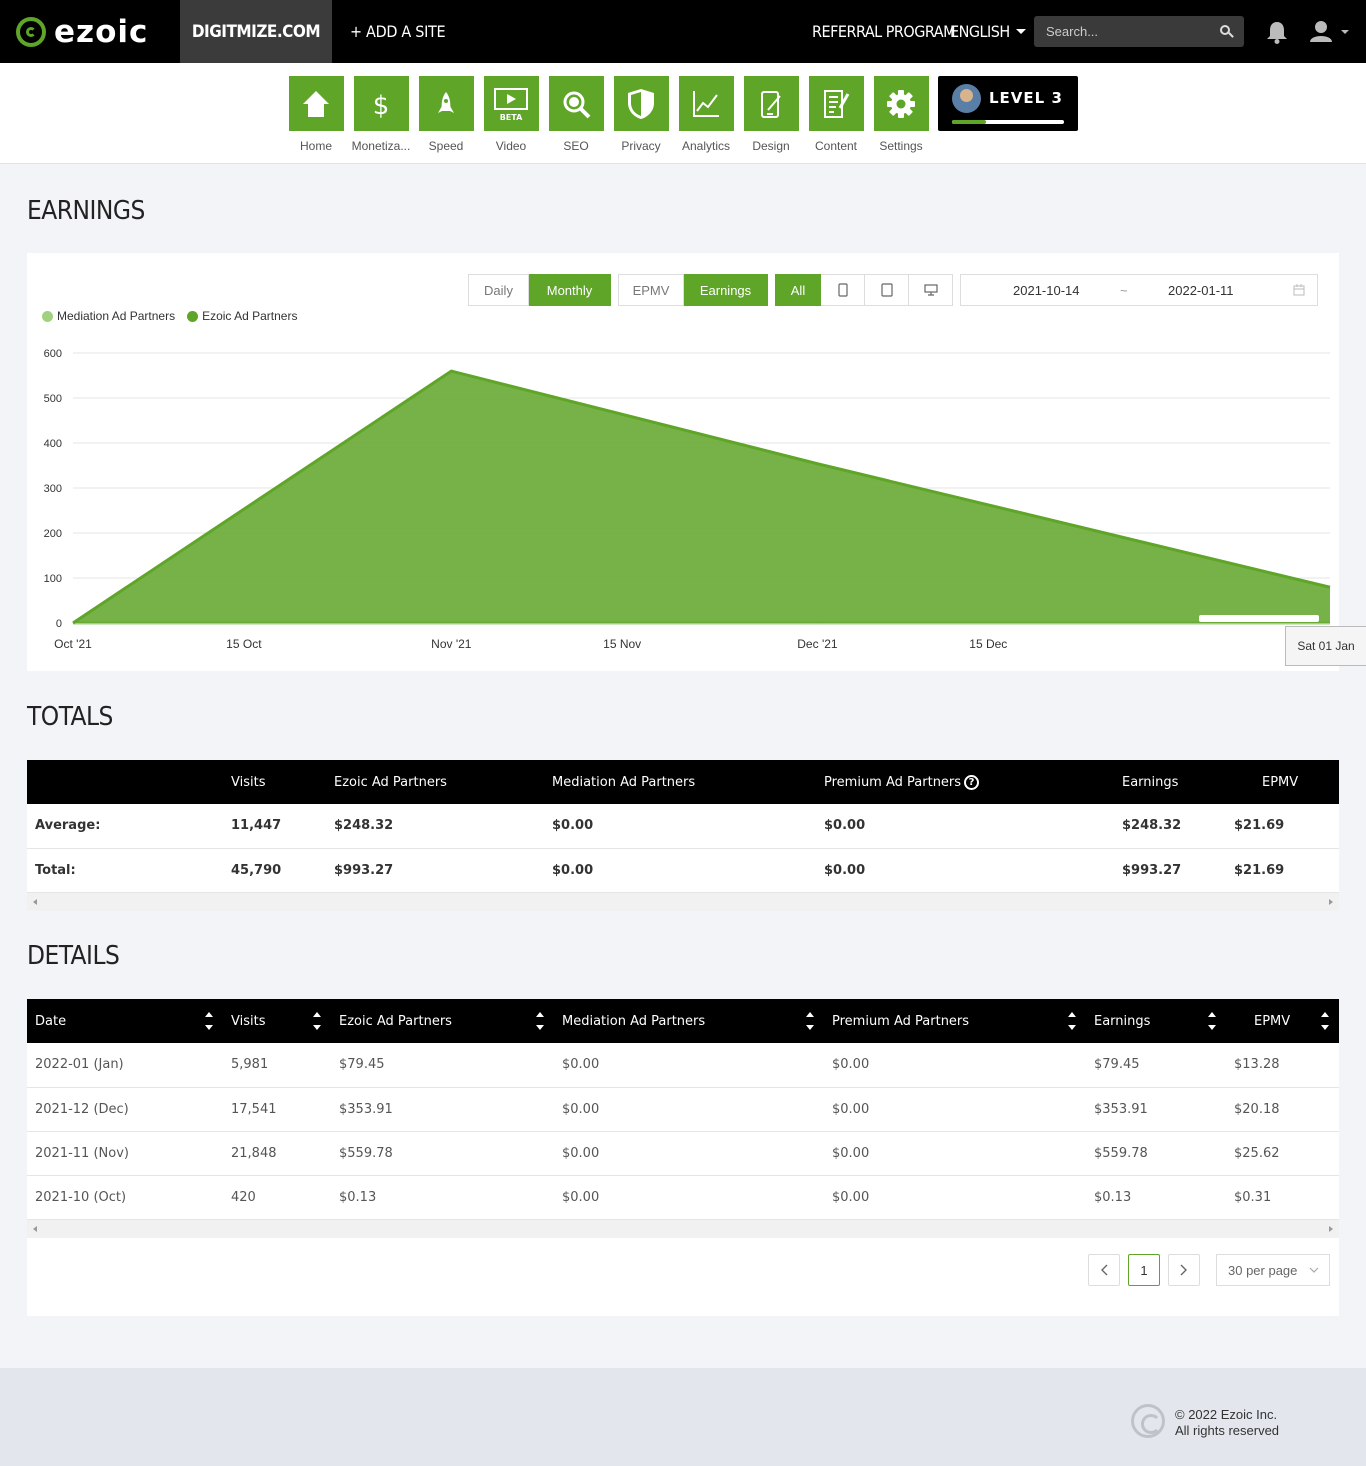 This screenshot has height=1466, width=1366. What do you see at coordinates (125, 870) in the screenshot?
I see `table-cell: Total:` at bounding box center [125, 870].